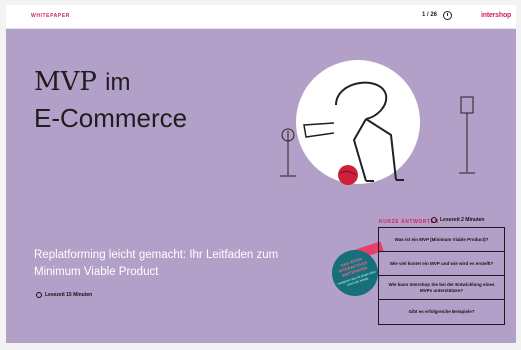 The width and height of the screenshot is (521, 350). What do you see at coordinates (409, 222) in the screenshot?
I see `quick-answers-heading: KURZE ANTWORTEN` at bounding box center [409, 222].